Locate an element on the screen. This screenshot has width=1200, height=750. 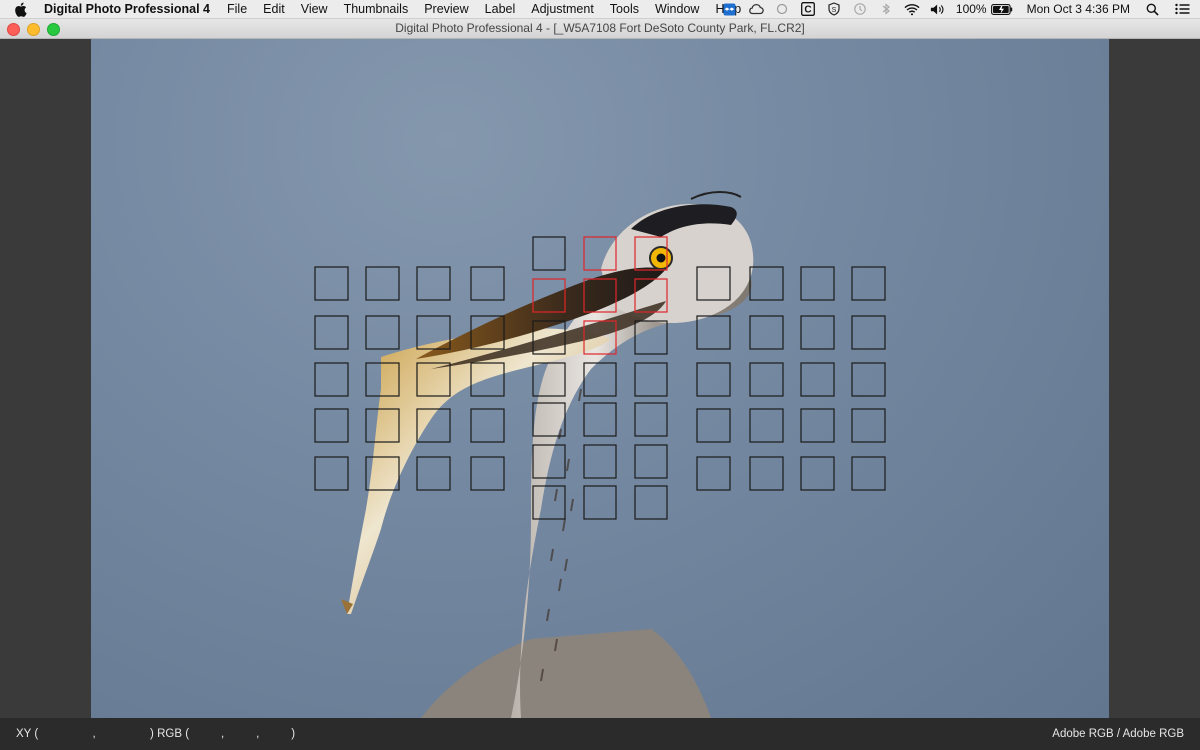
pixel-readout: XY ( , ) RGB ( , , ) is located at coordinates (155, 734).